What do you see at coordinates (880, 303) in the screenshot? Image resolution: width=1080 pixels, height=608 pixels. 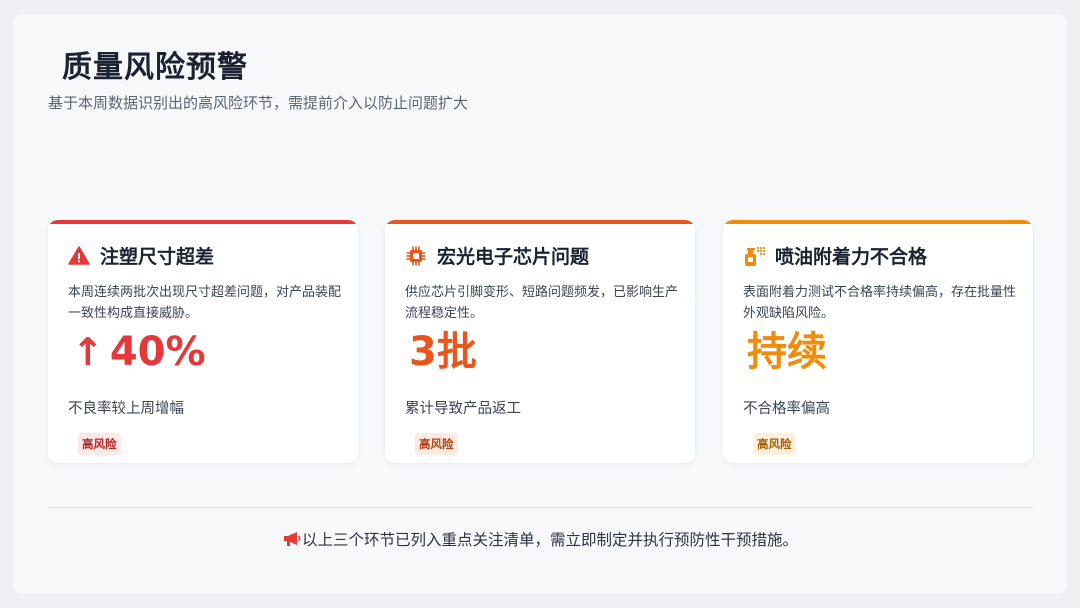 I see `card-description: 表面附着力测试不合格率持续偏高，存在批量性外观缺陷风险。` at bounding box center [880, 303].